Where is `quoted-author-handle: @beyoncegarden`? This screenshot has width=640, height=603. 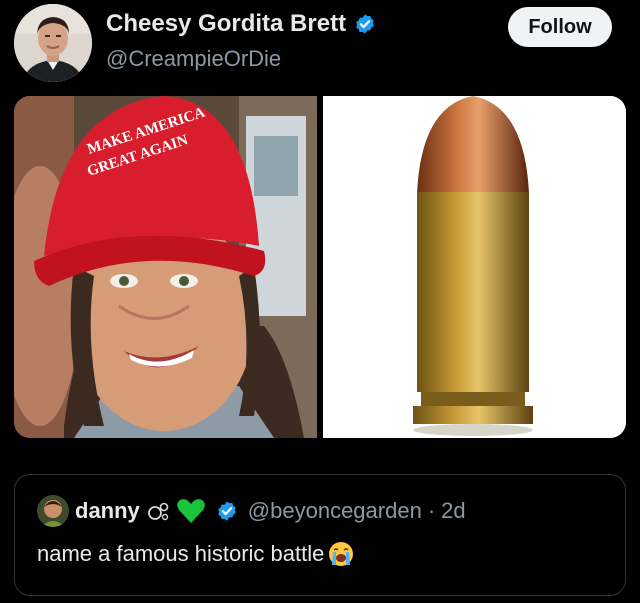
quoted-author-handle: @beyoncegarden is located at coordinates (335, 511).